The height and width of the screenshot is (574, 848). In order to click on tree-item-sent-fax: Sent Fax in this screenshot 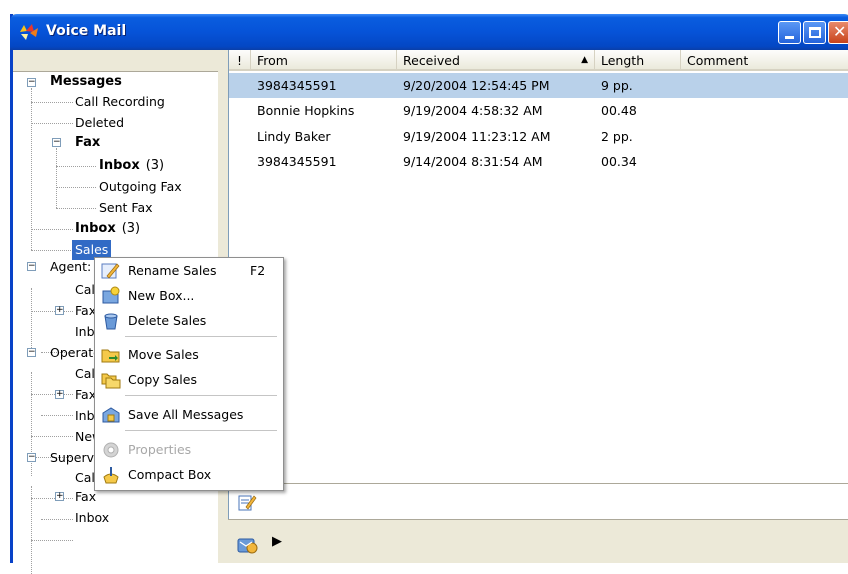, I will do `click(126, 208)`.